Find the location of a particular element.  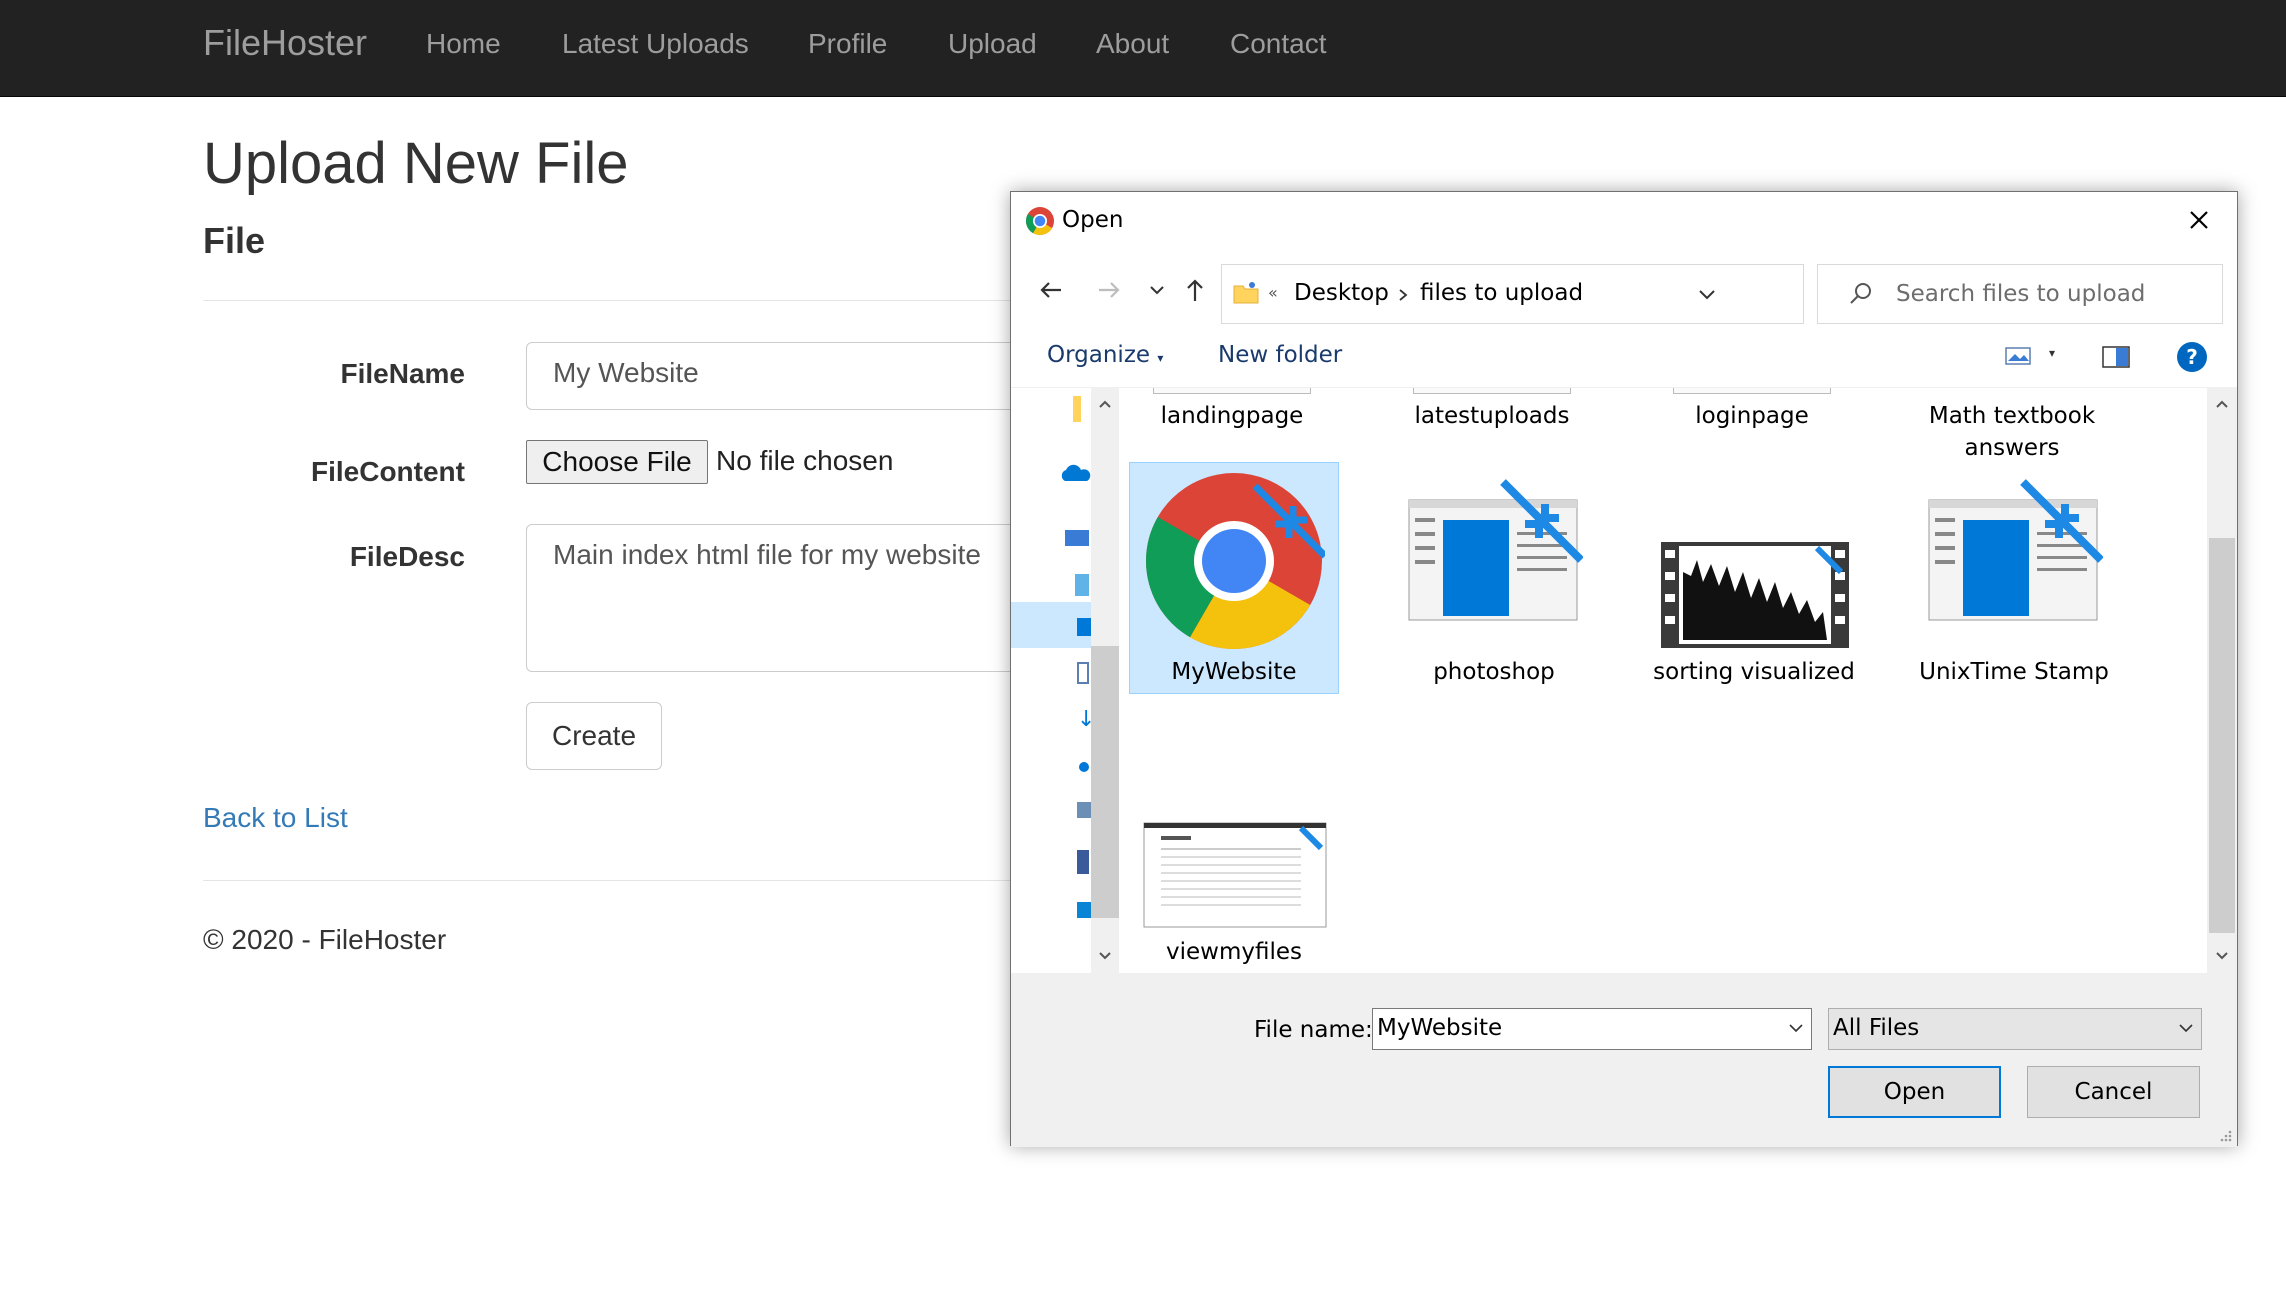

organize-button: Organize ▾ is located at coordinates (1105, 355).